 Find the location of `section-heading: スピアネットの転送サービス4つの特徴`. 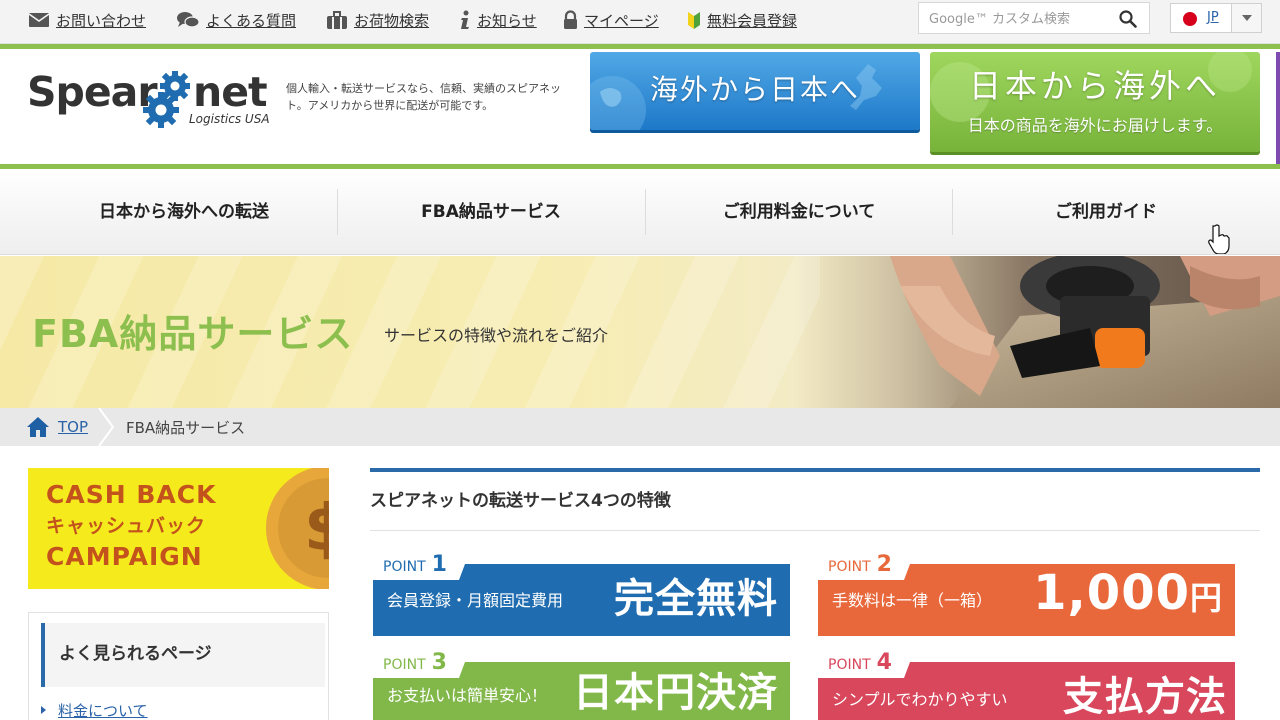

section-heading: スピアネットの転送サービス4つの特徴 is located at coordinates (520, 501).